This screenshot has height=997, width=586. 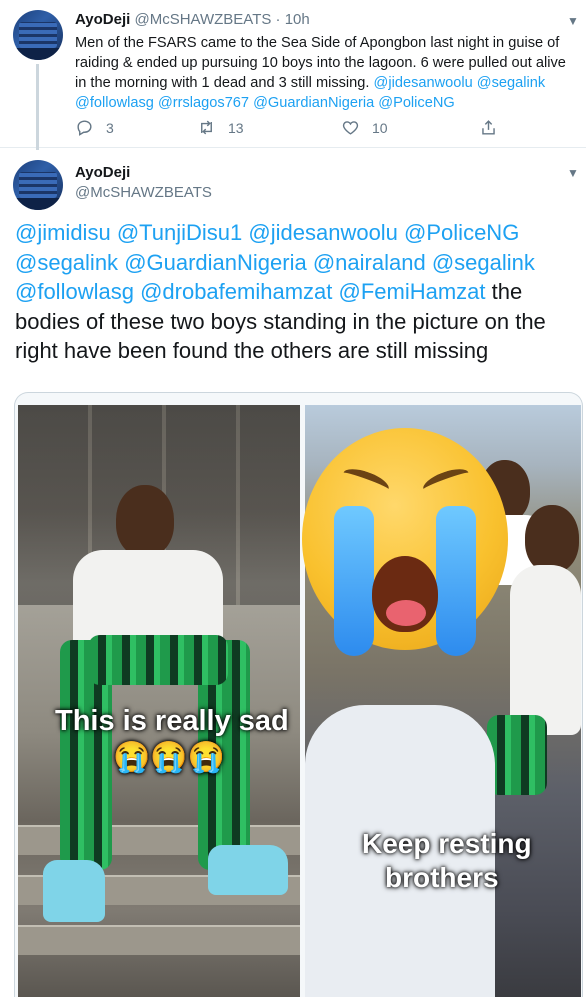 What do you see at coordinates (412, 291) in the screenshot?
I see `mention-link: @FemiHamzat` at bounding box center [412, 291].